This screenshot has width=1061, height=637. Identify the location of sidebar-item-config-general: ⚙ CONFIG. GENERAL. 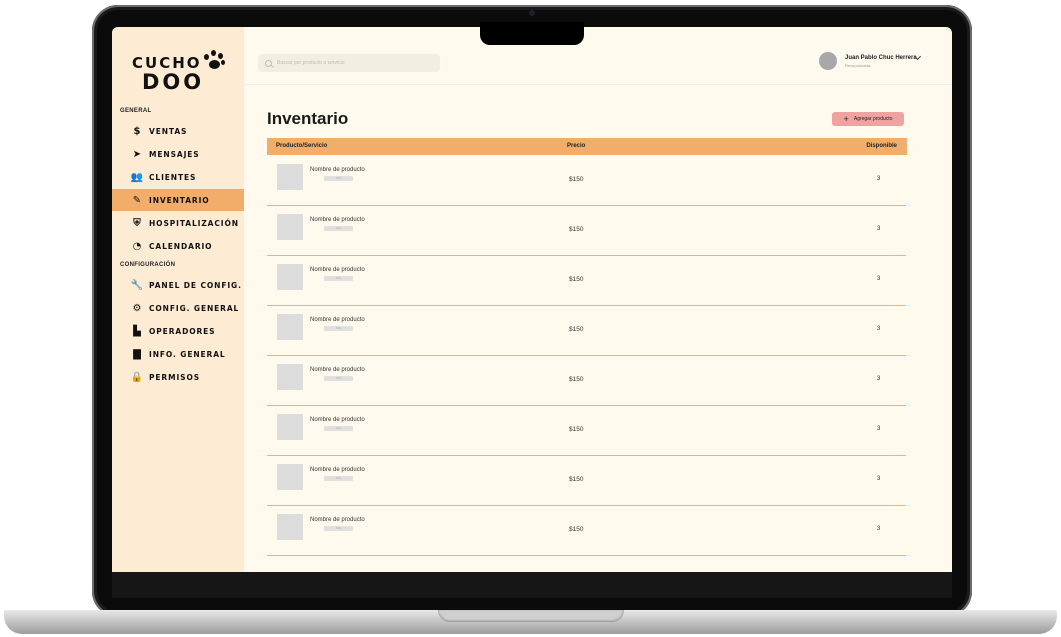
(178, 308).